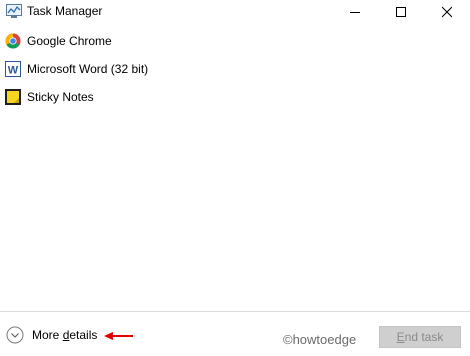  Describe the element at coordinates (15, 335) in the screenshot. I see `chevron-down-icon` at that location.